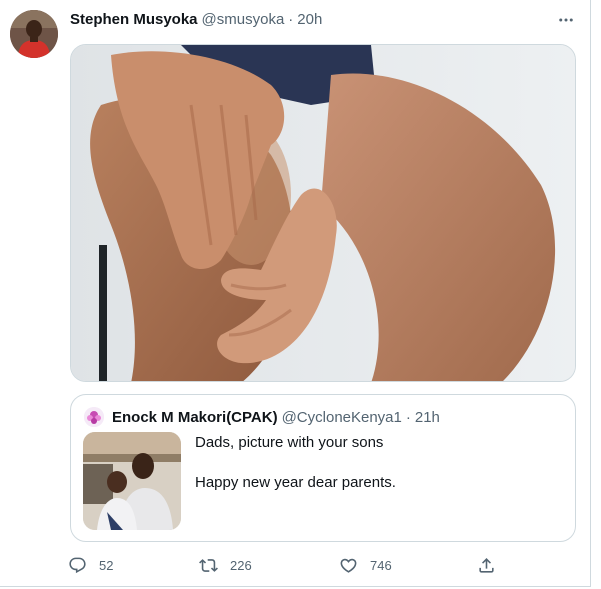 The width and height of the screenshot is (601, 589). Describe the element at coordinates (208, 565) in the screenshot. I see `retweet-icon` at that location.